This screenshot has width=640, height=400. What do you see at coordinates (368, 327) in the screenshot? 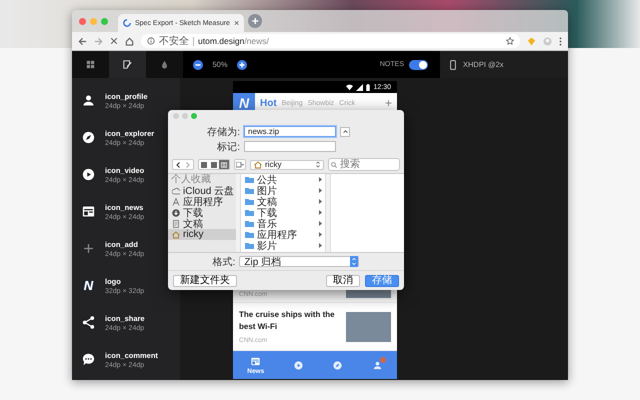
I see `photo-placeholder` at bounding box center [368, 327].